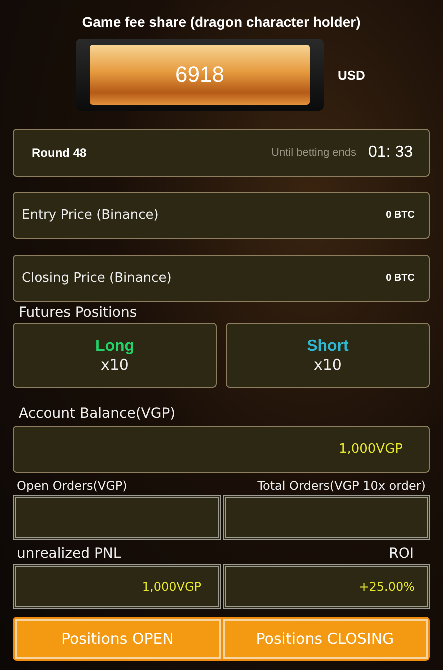  I want to click on position-button: Short x10, so click(328, 355).